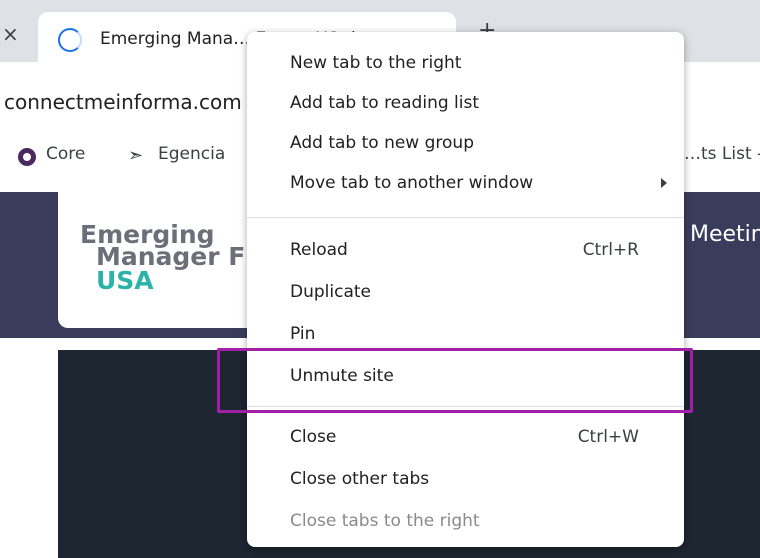  Describe the element at coordinates (382, 143) in the screenshot. I see `menu-item-label: Add tab to new group` at that location.